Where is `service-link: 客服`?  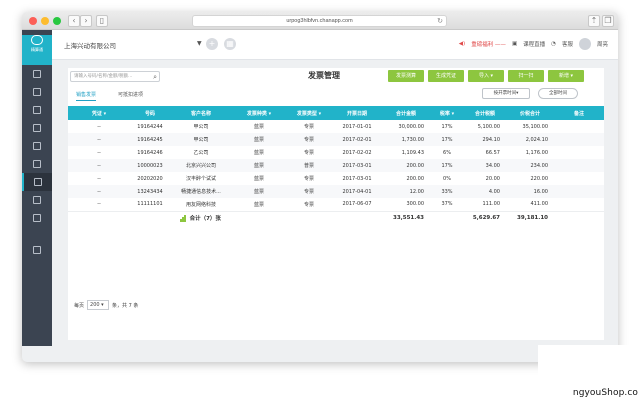
service-link: 客服 is located at coordinates (567, 44).